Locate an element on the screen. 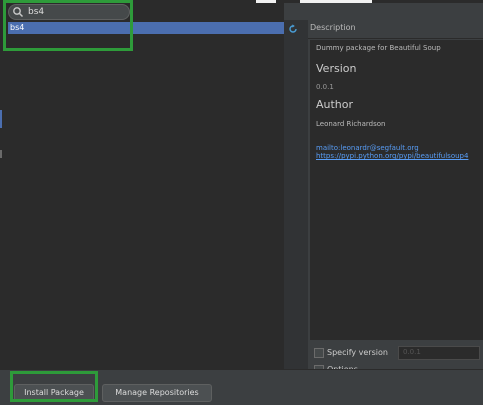  install-highlight-box is located at coordinates (54, 386).